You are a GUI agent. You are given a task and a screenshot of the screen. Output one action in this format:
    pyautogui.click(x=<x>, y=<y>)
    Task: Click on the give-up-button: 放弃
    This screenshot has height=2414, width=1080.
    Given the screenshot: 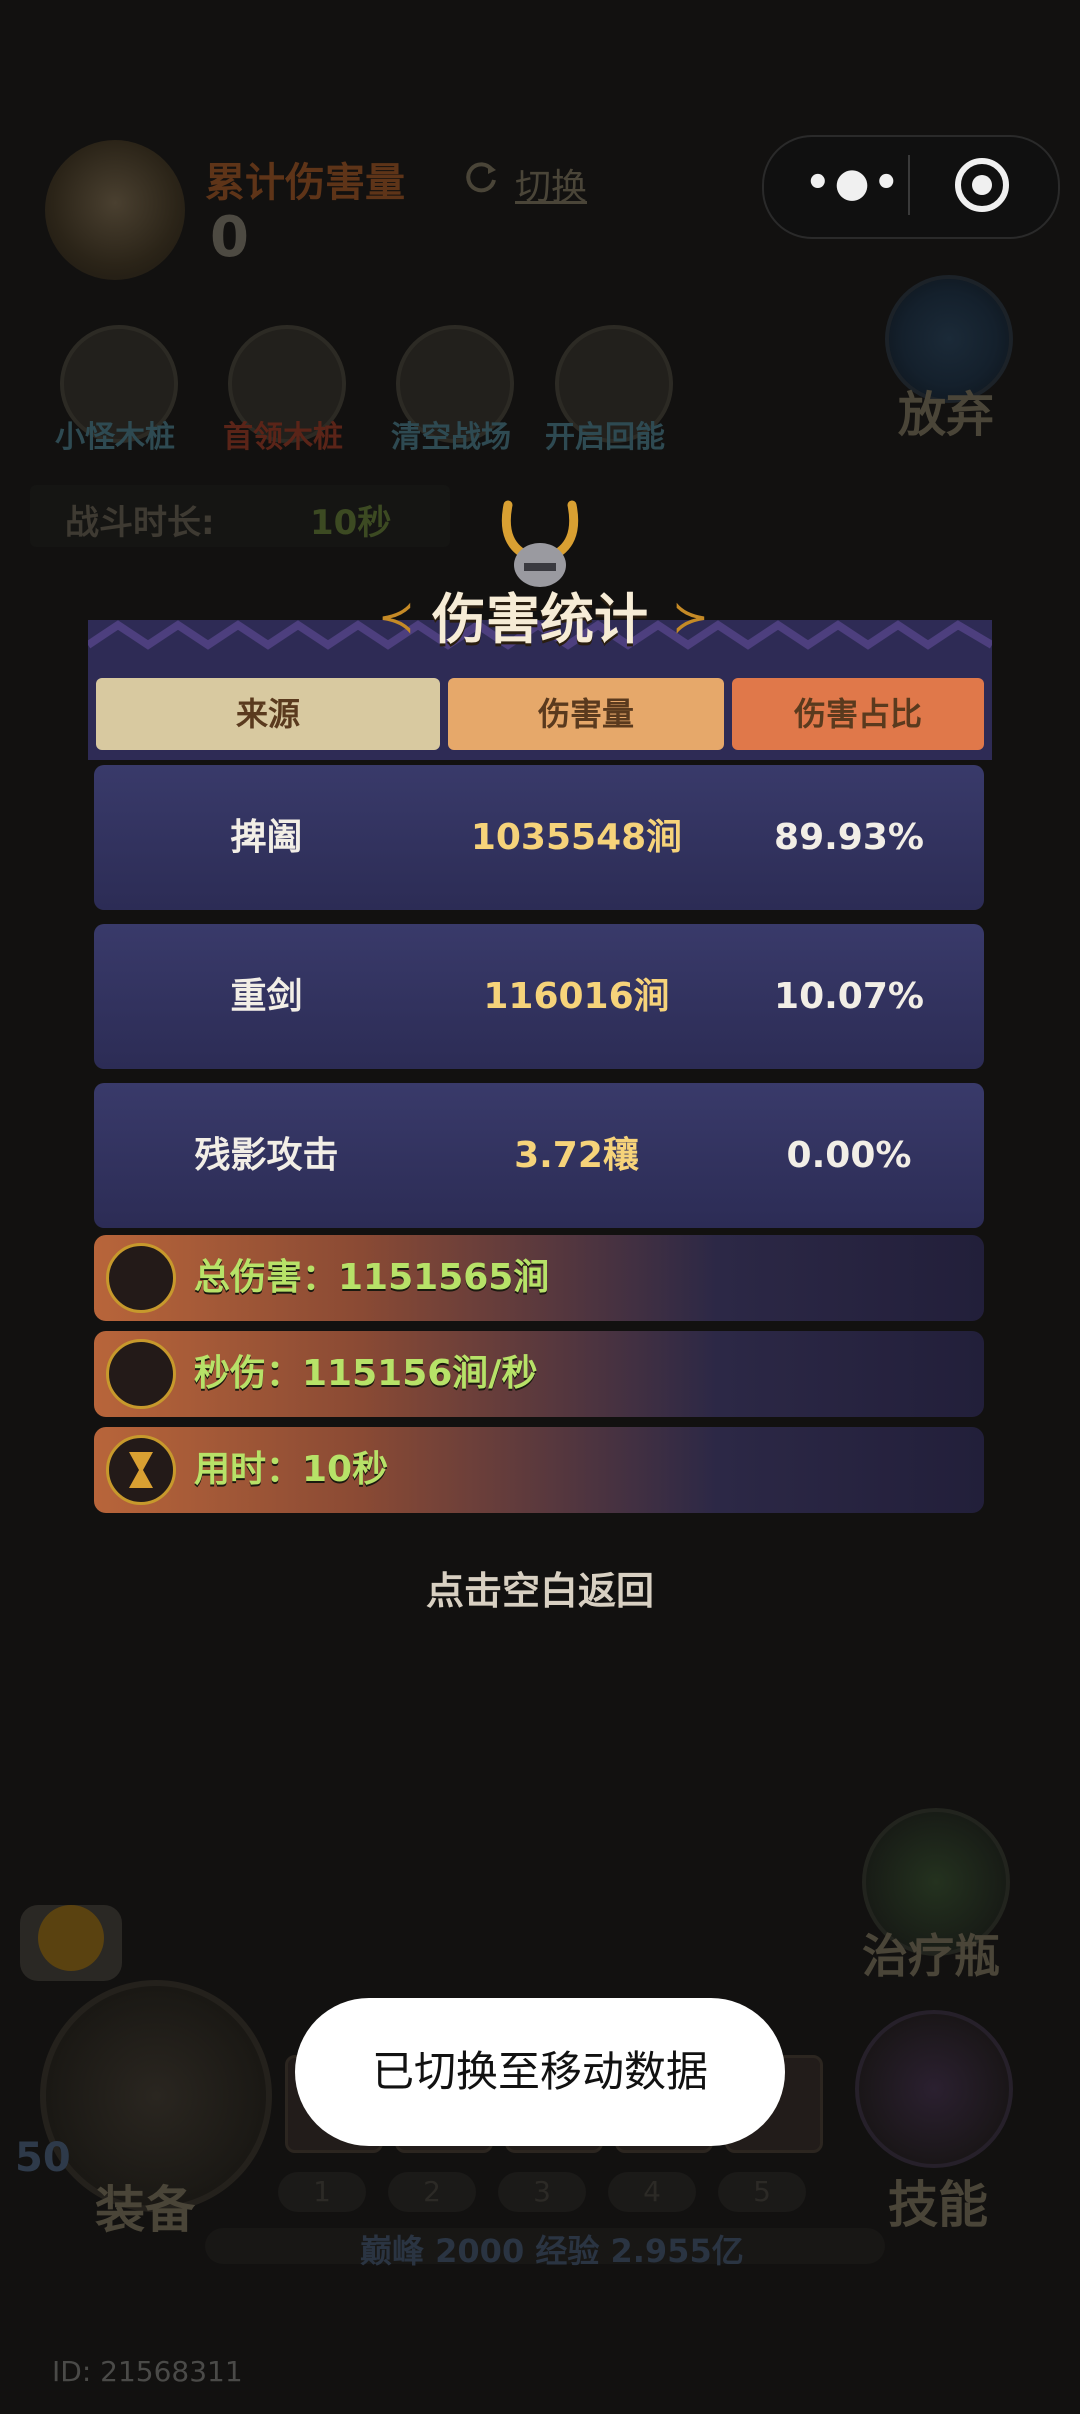 What is the action you would take?
    pyautogui.click(x=946, y=410)
    